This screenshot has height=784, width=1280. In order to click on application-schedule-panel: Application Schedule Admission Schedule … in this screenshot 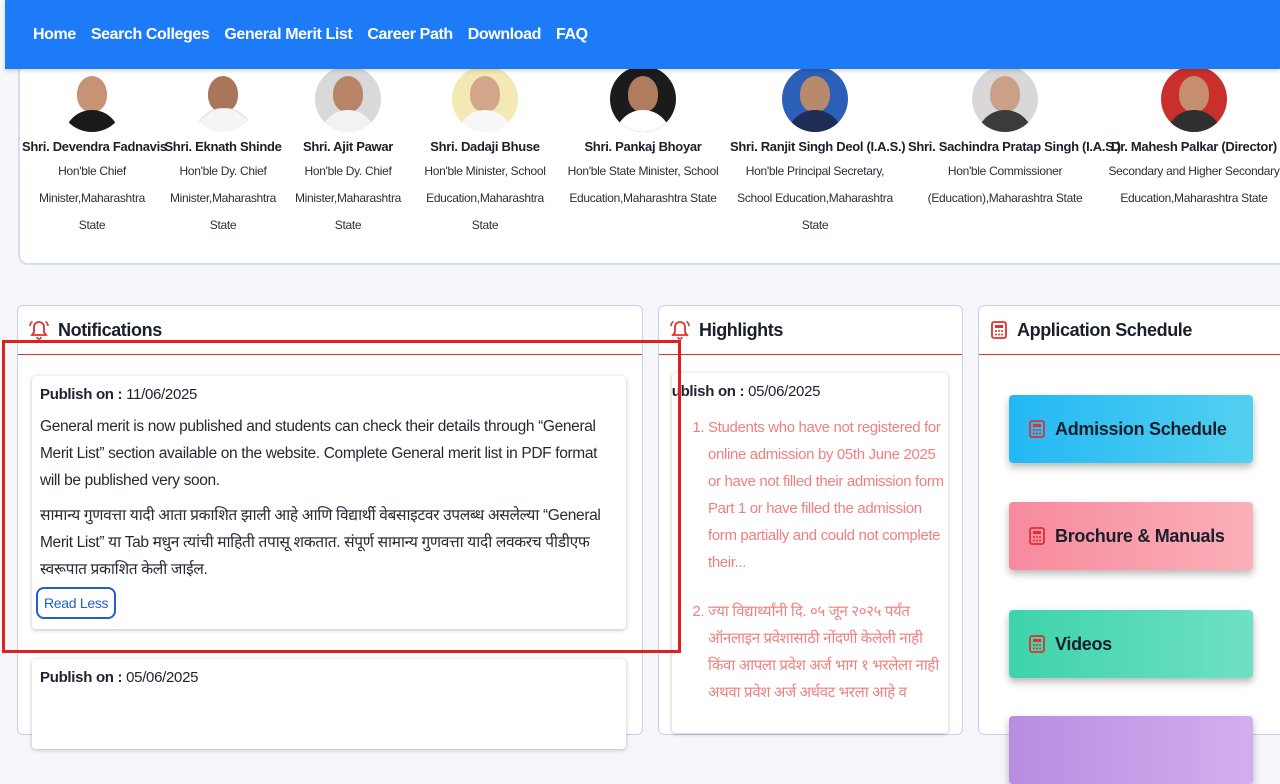, I will do `click(1129, 544)`.